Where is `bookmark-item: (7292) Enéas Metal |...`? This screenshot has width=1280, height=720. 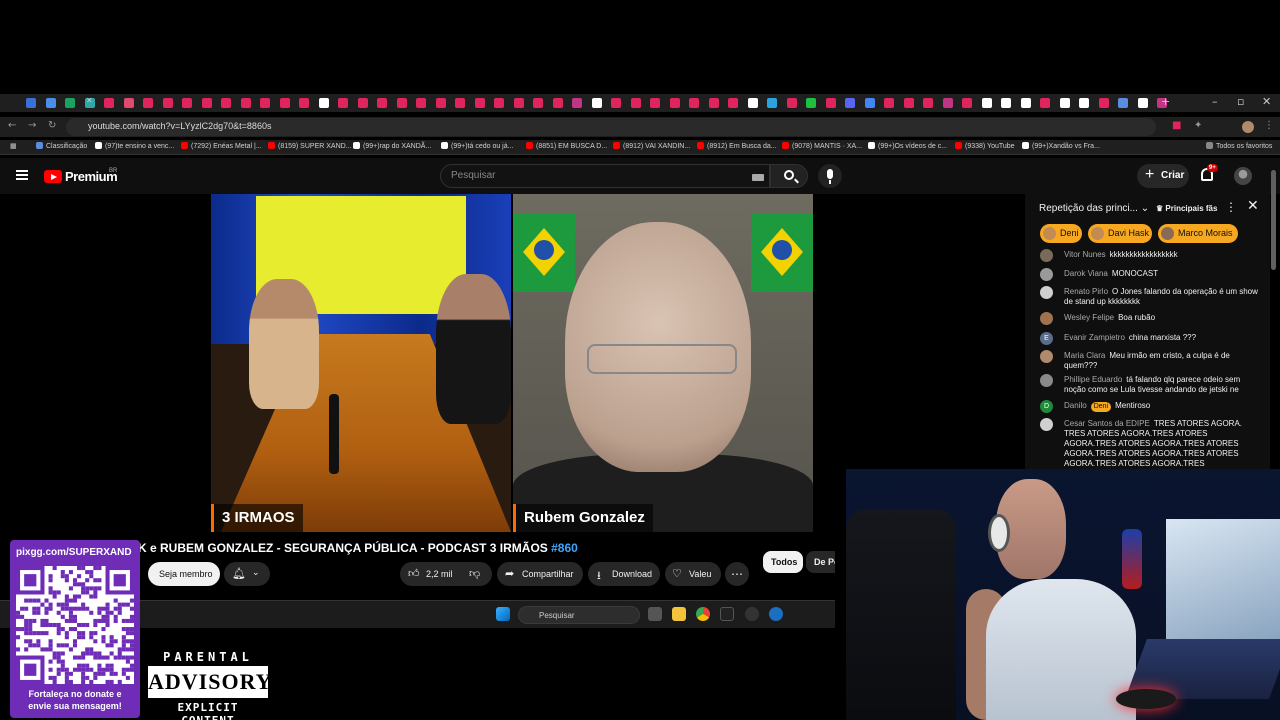 bookmark-item: (7292) Enéas Metal |... is located at coordinates (221, 146).